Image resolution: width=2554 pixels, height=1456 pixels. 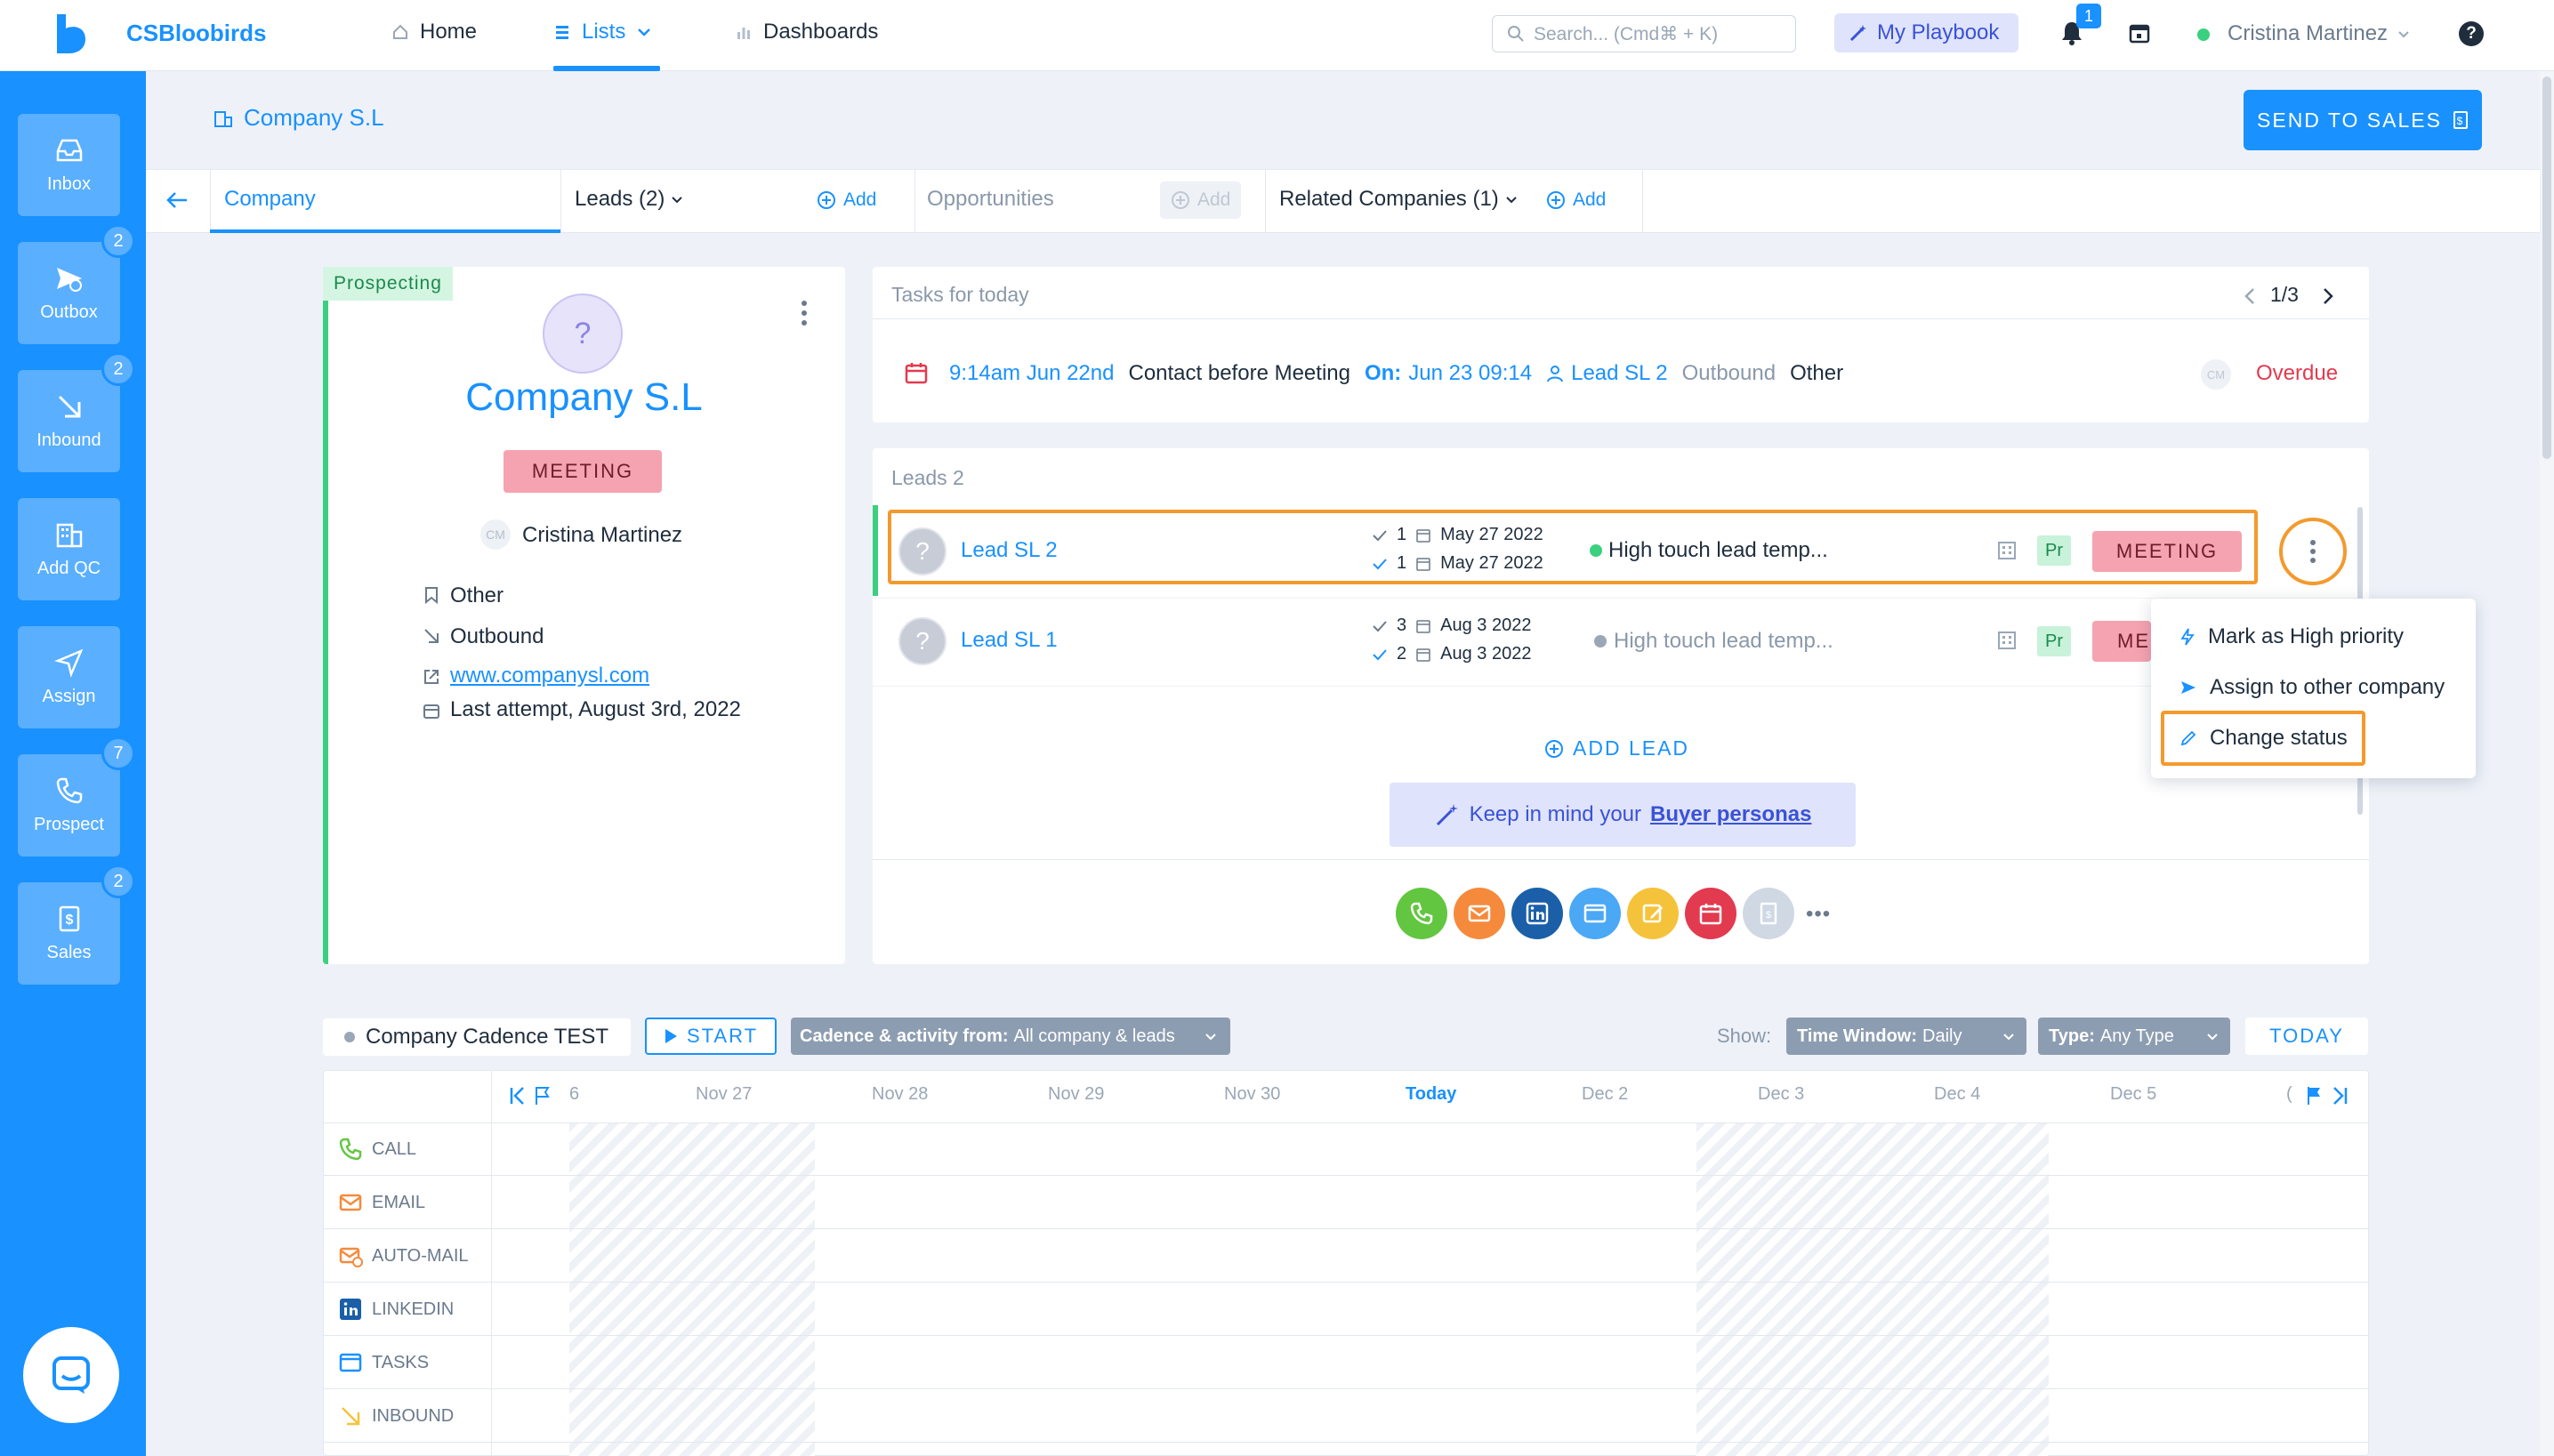 I want to click on skip-start-icon, so click(x=518, y=1095).